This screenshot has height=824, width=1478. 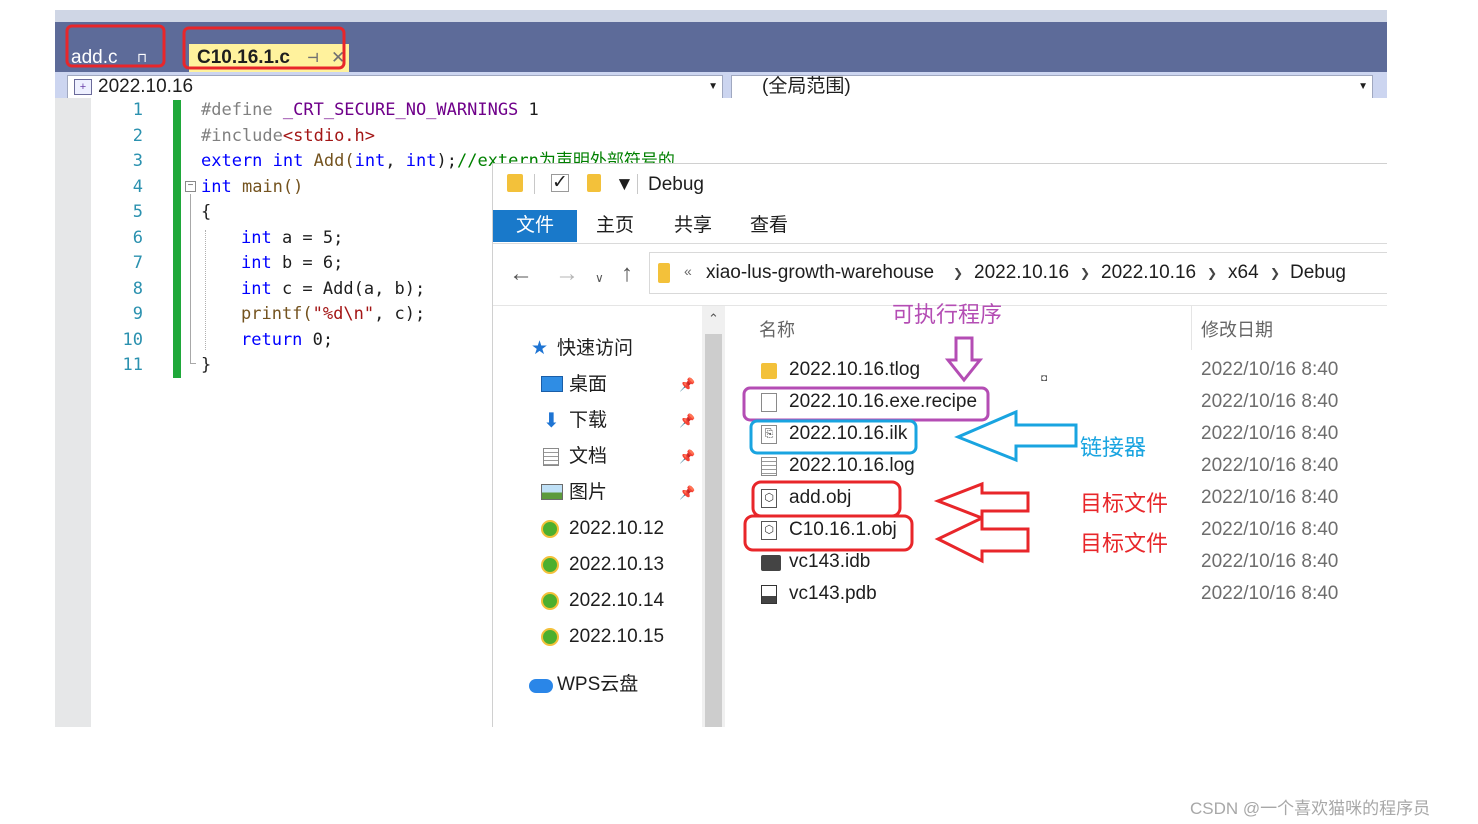 What do you see at coordinates (769, 226) in the screenshot?
I see `tab-view: 查看` at bounding box center [769, 226].